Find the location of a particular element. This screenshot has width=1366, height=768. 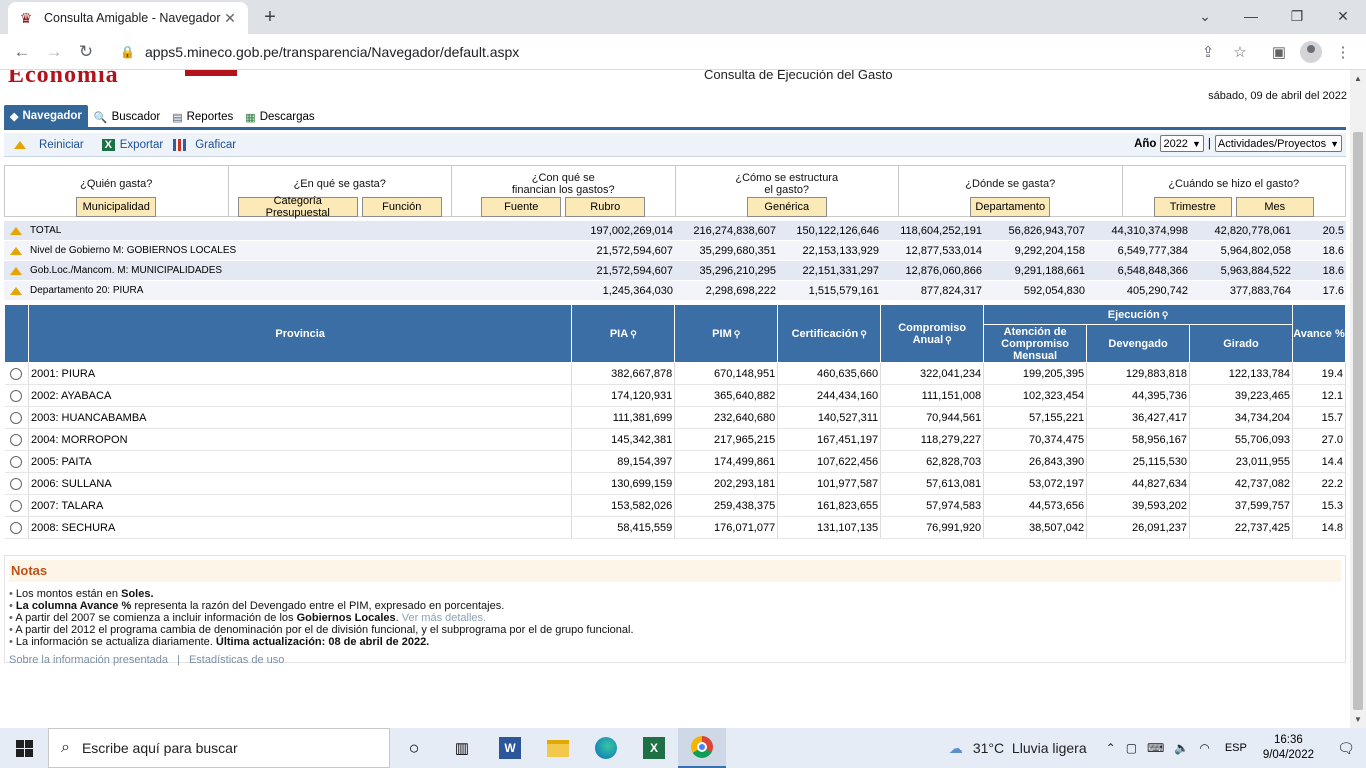

page-scrollbar: ▲ ▼ is located at coordinates (1358, 399).